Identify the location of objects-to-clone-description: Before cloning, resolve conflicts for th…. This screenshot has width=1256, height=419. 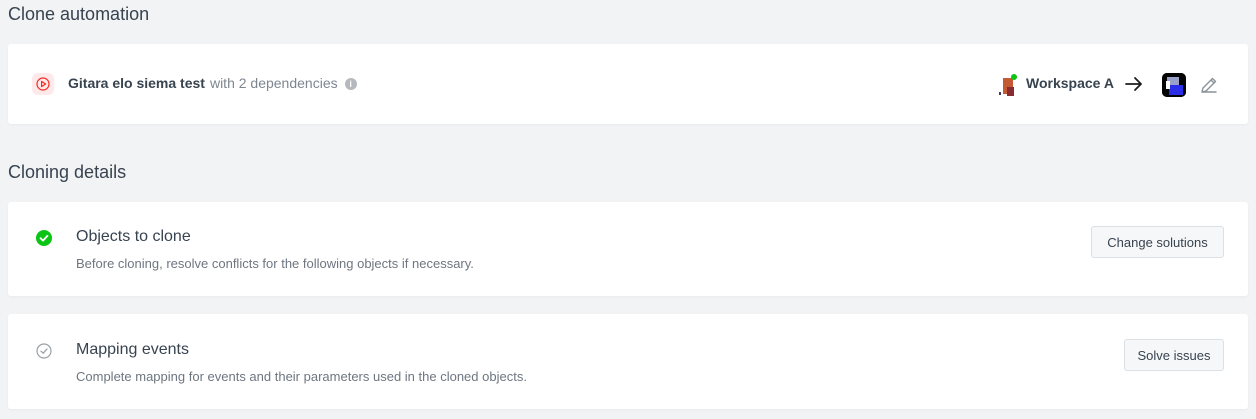
(275, 263).